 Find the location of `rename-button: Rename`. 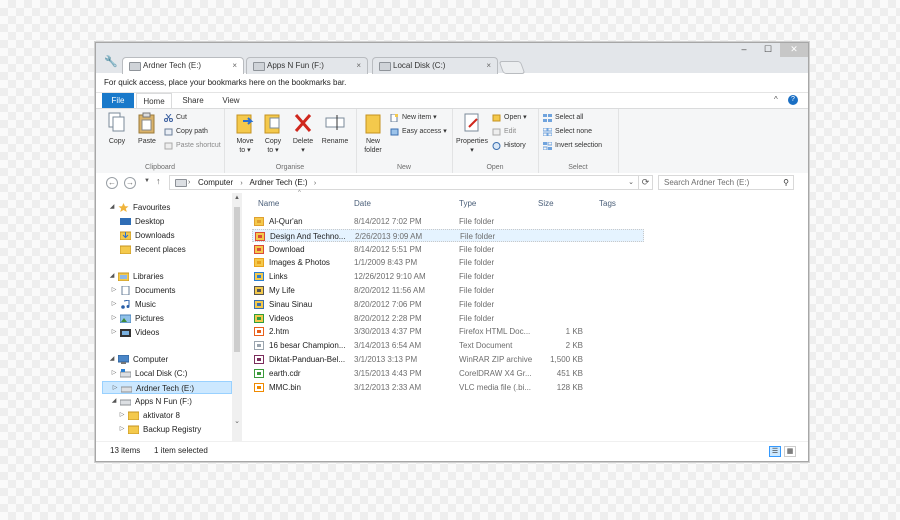

rename-button: Rename is located at coordinates (335, 128).